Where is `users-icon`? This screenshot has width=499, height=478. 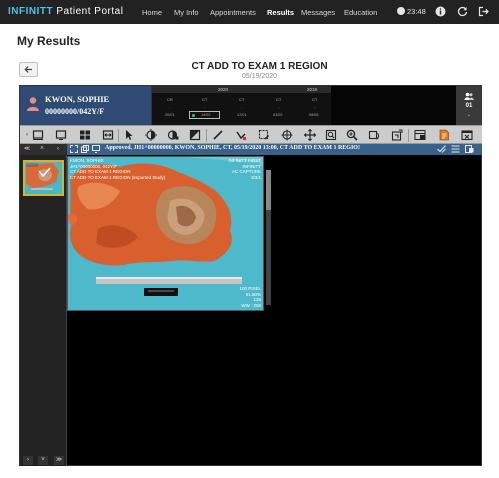 users-icon is located at coordinates (469, 96).